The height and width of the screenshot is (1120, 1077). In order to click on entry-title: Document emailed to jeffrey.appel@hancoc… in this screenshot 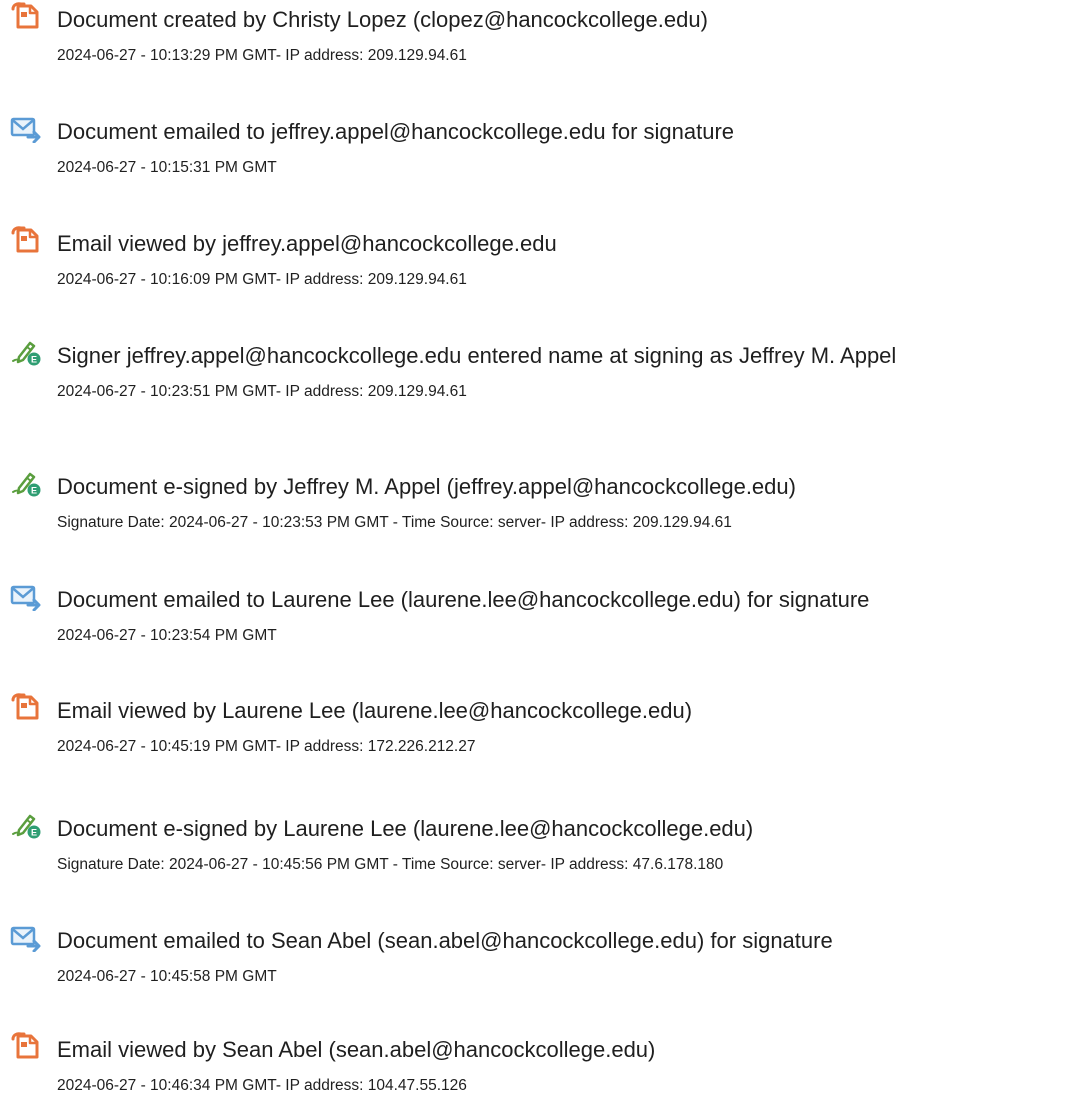, I will do `click(396, 131)`.